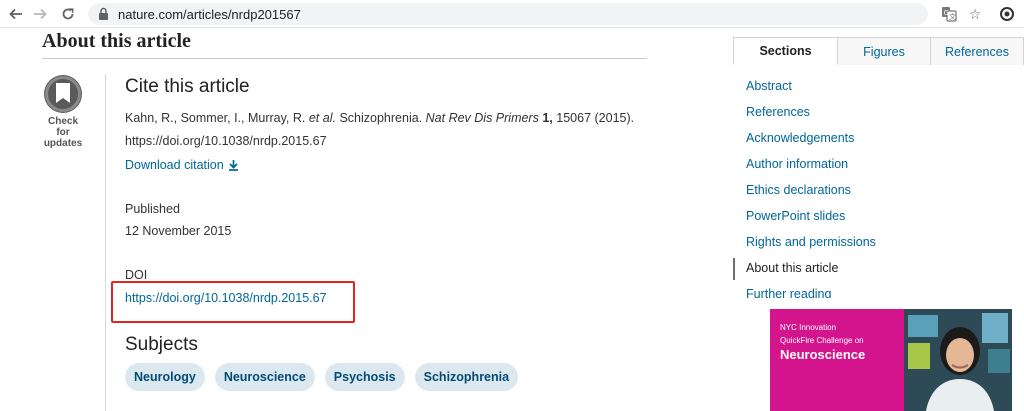  What do you see at coordinates (226, 141) in the screenshot?
I see `citation-doi: https://doi.org/10.1038/nrdp.2015.67` at bounding box center [226, 141].